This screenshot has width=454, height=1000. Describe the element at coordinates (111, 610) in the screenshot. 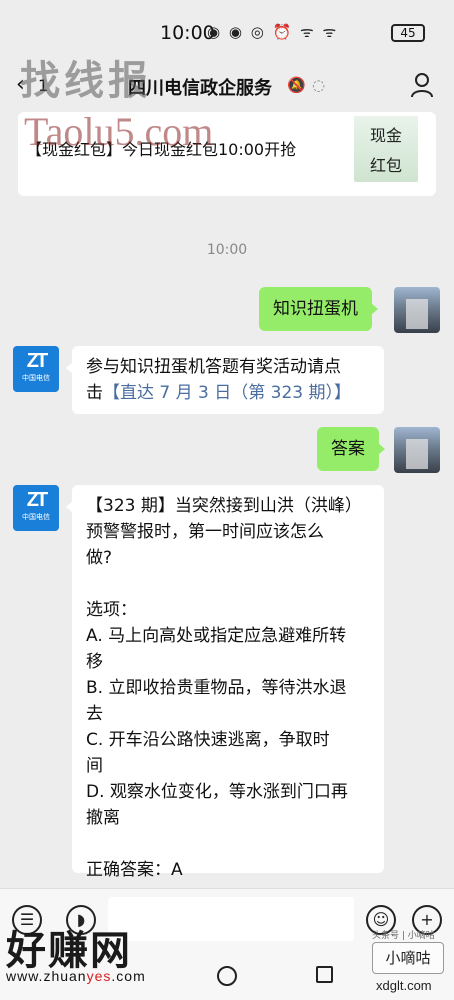

I see `options-label: 选项：` at that location.